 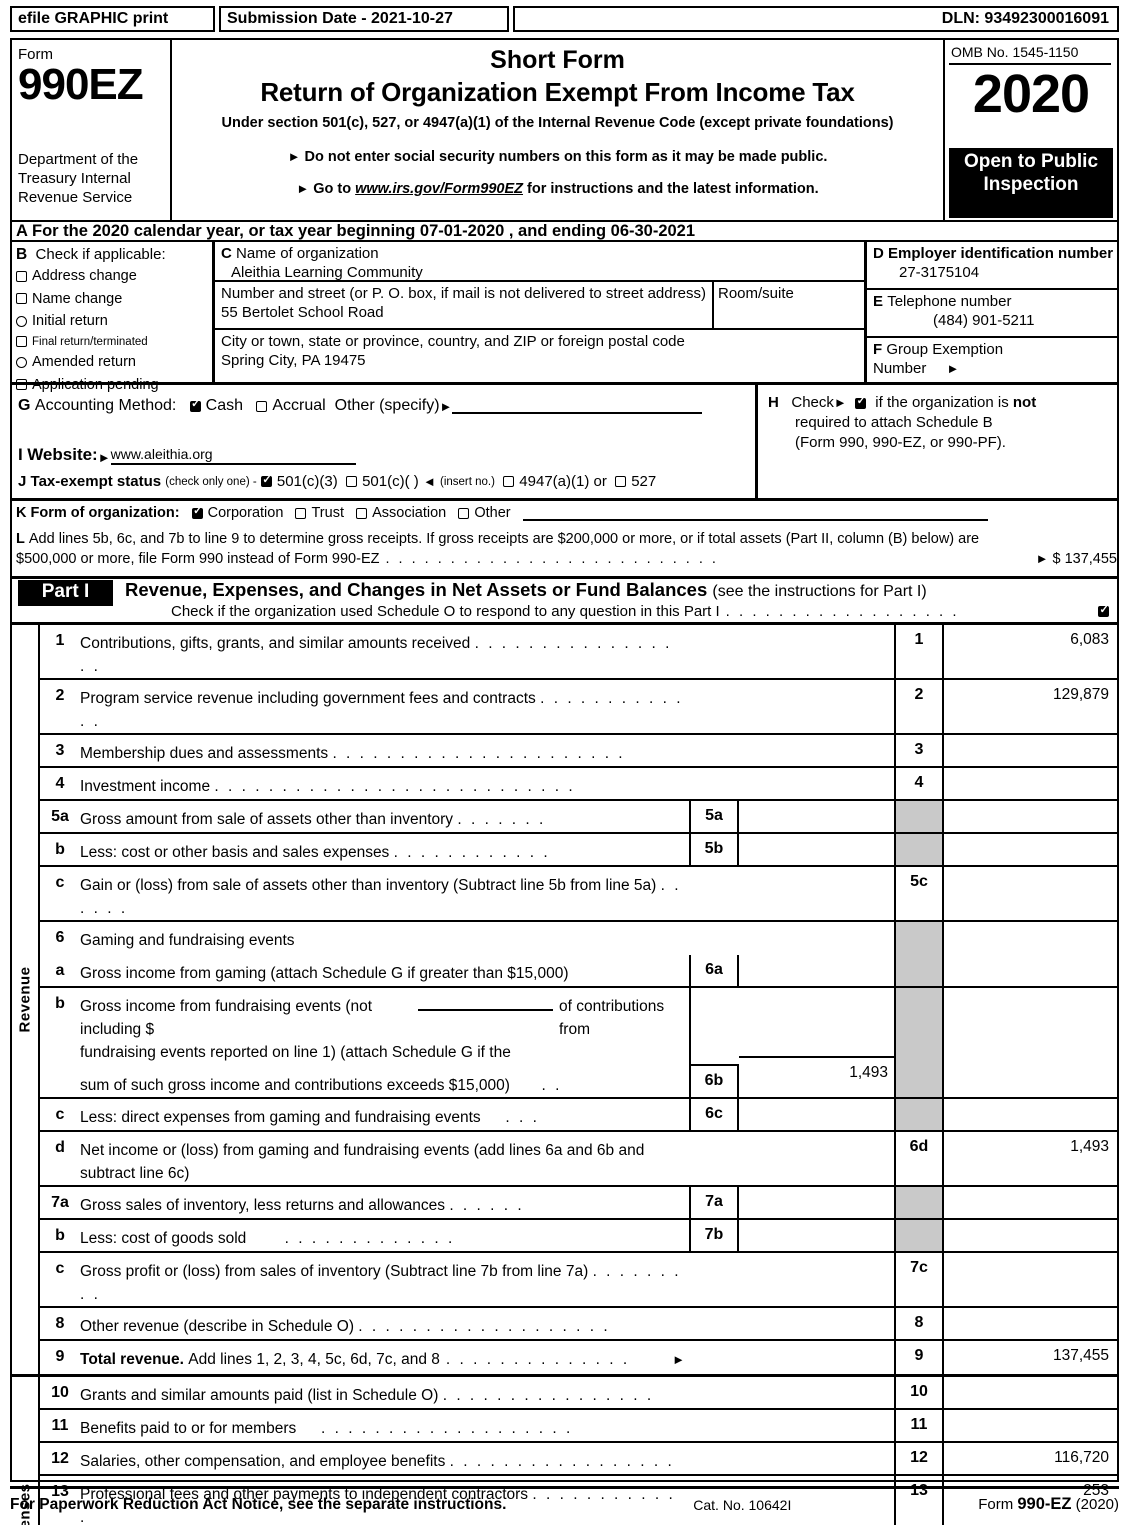 I want to click on checkbox-icon-trust, so click(x=301, y=513).